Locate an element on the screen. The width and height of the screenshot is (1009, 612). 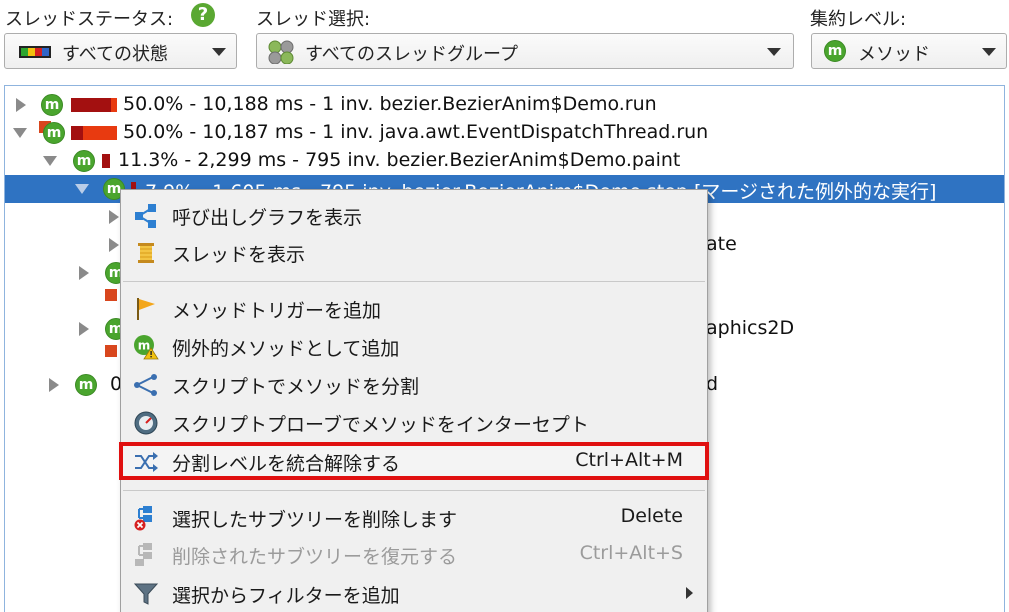
probe-gauge-icon is located at coordinates (146, 423).